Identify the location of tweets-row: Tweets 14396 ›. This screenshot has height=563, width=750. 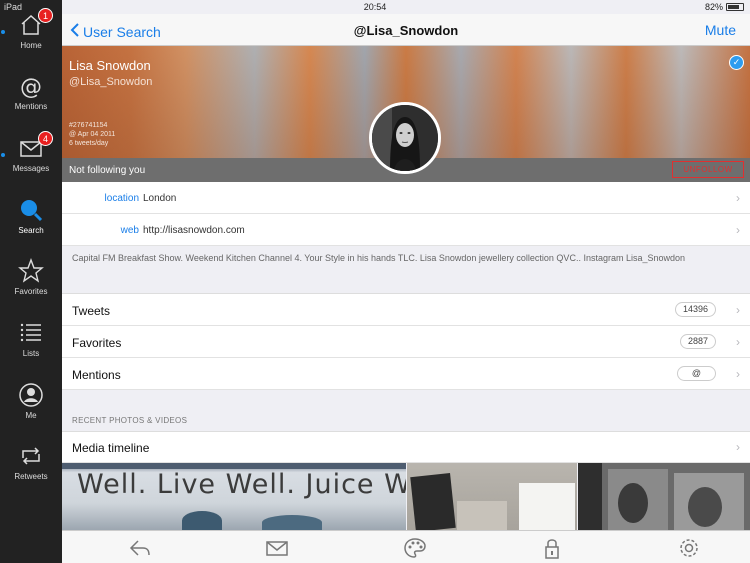
(406, 310).